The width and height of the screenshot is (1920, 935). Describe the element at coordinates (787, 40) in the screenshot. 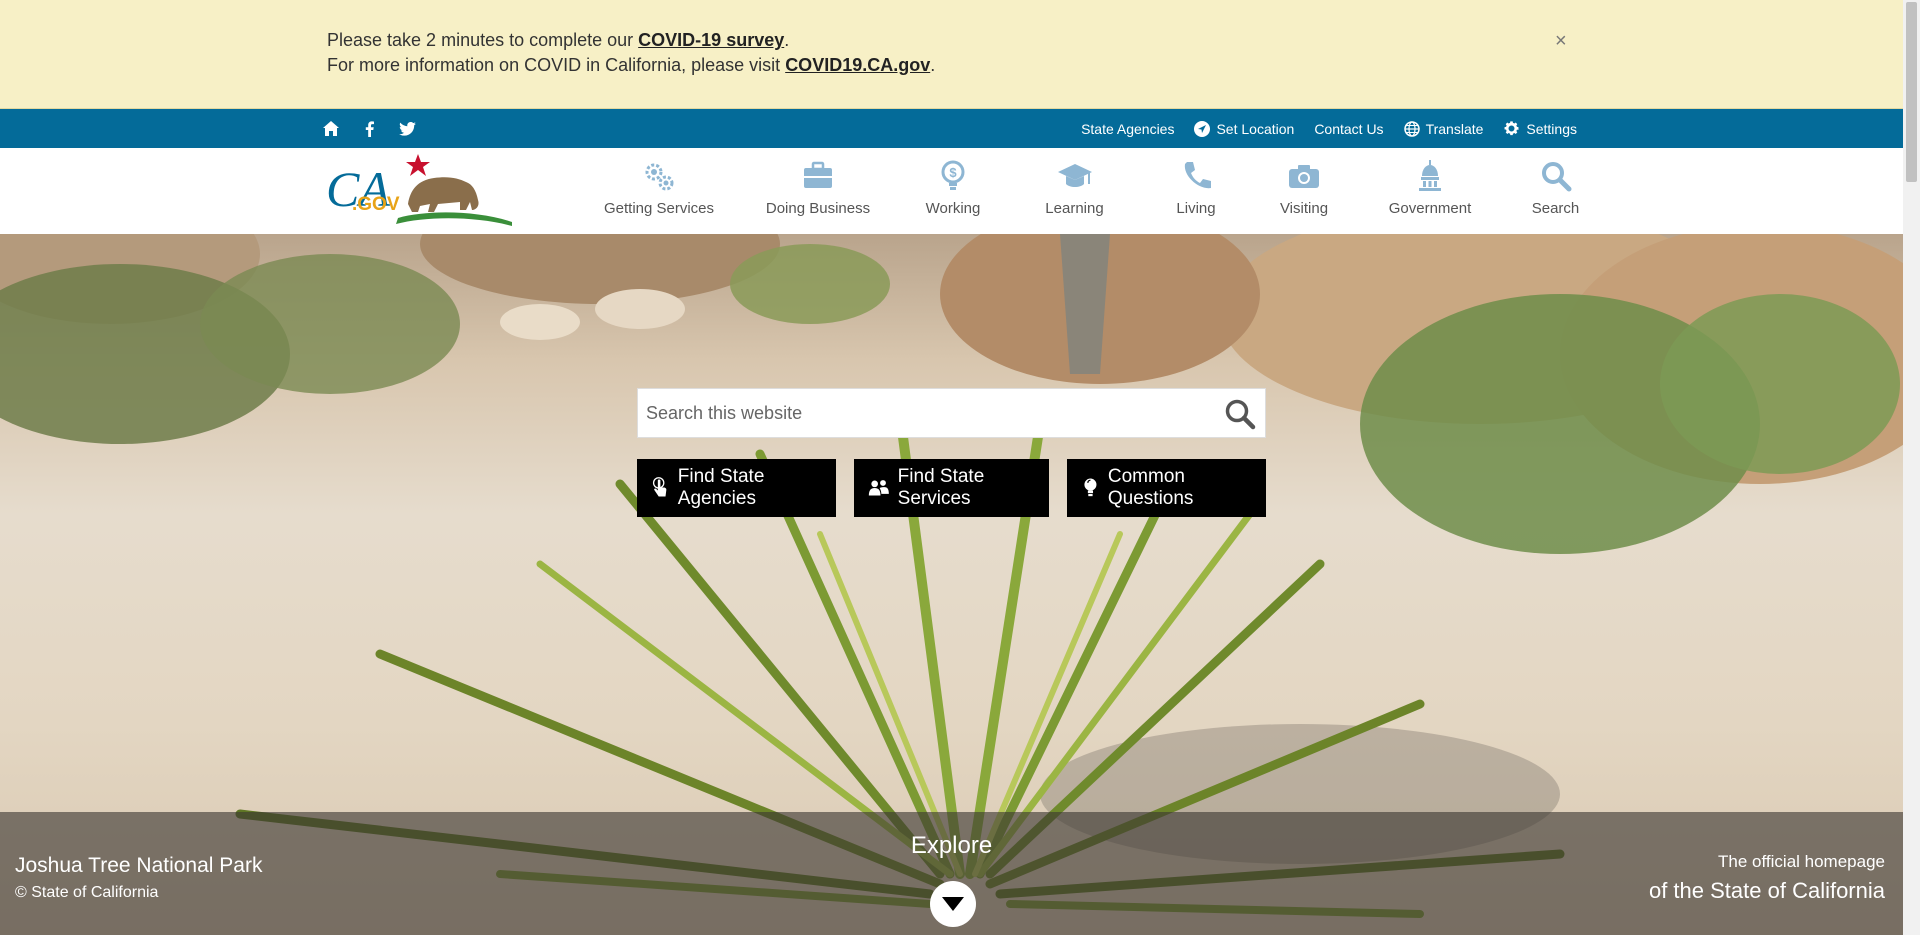

I see `alert-line1-suffix: .` at that location.